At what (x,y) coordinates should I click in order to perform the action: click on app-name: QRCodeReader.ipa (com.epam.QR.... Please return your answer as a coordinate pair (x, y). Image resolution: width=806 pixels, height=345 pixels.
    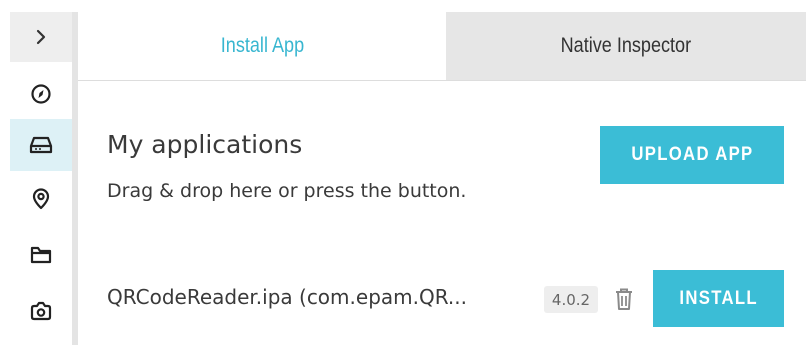
    Looking at the image, I should click on (287, 297).